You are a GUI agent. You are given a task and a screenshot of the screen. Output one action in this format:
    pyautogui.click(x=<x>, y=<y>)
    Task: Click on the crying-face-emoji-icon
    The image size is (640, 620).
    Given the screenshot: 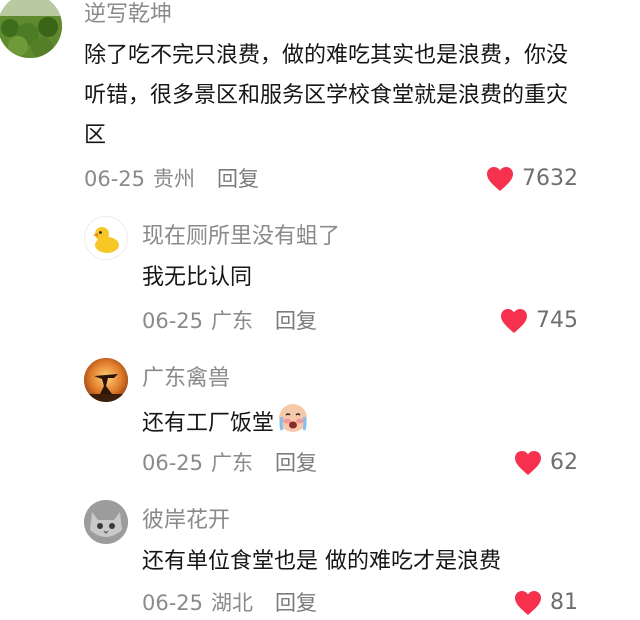 What is the action you would take?
    pyautogui.click(x=293, y=424)
    